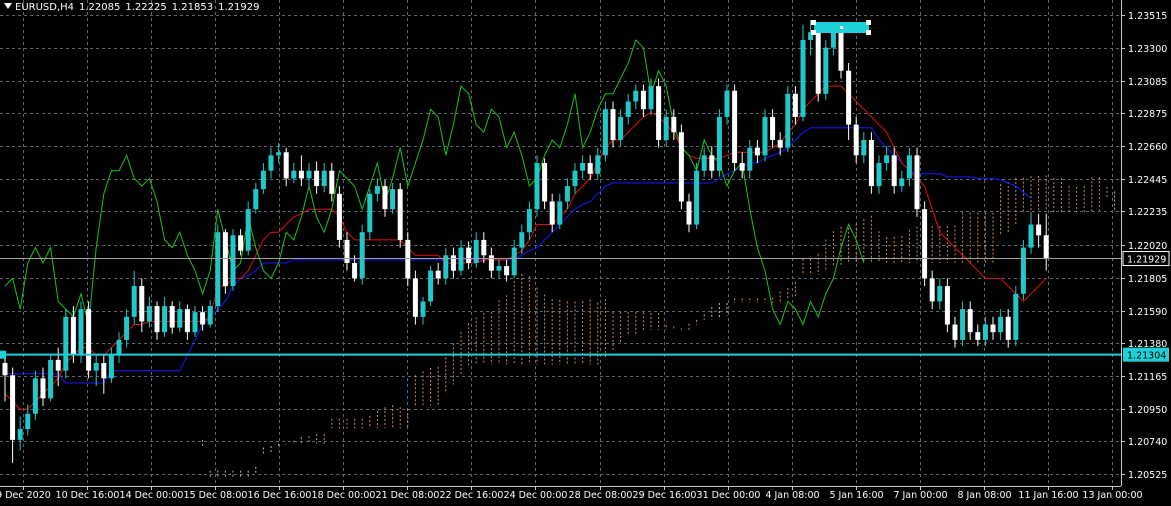 The image size is (1171, 506). I want to click on level-left-marker, so click(3, 354).